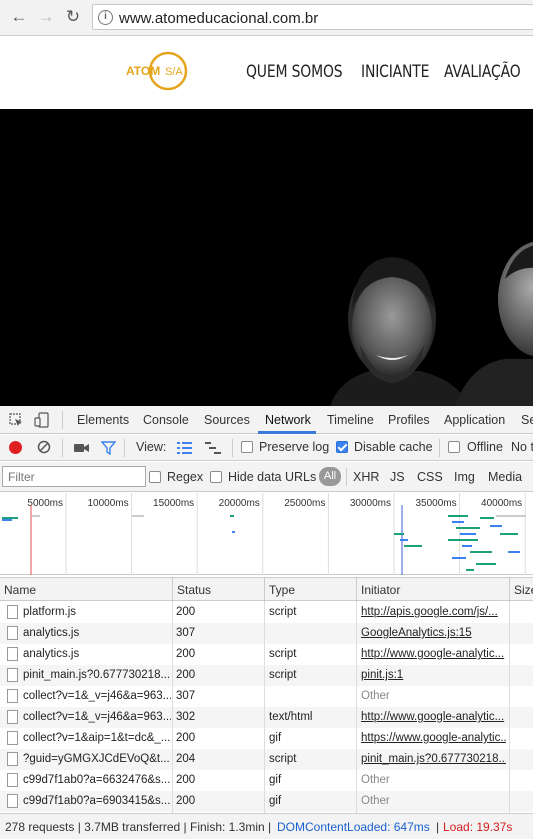 Image resolution: width=533 pixels, height=839 pixels. I want to click on filter-type-all: All, so click(330, 476).